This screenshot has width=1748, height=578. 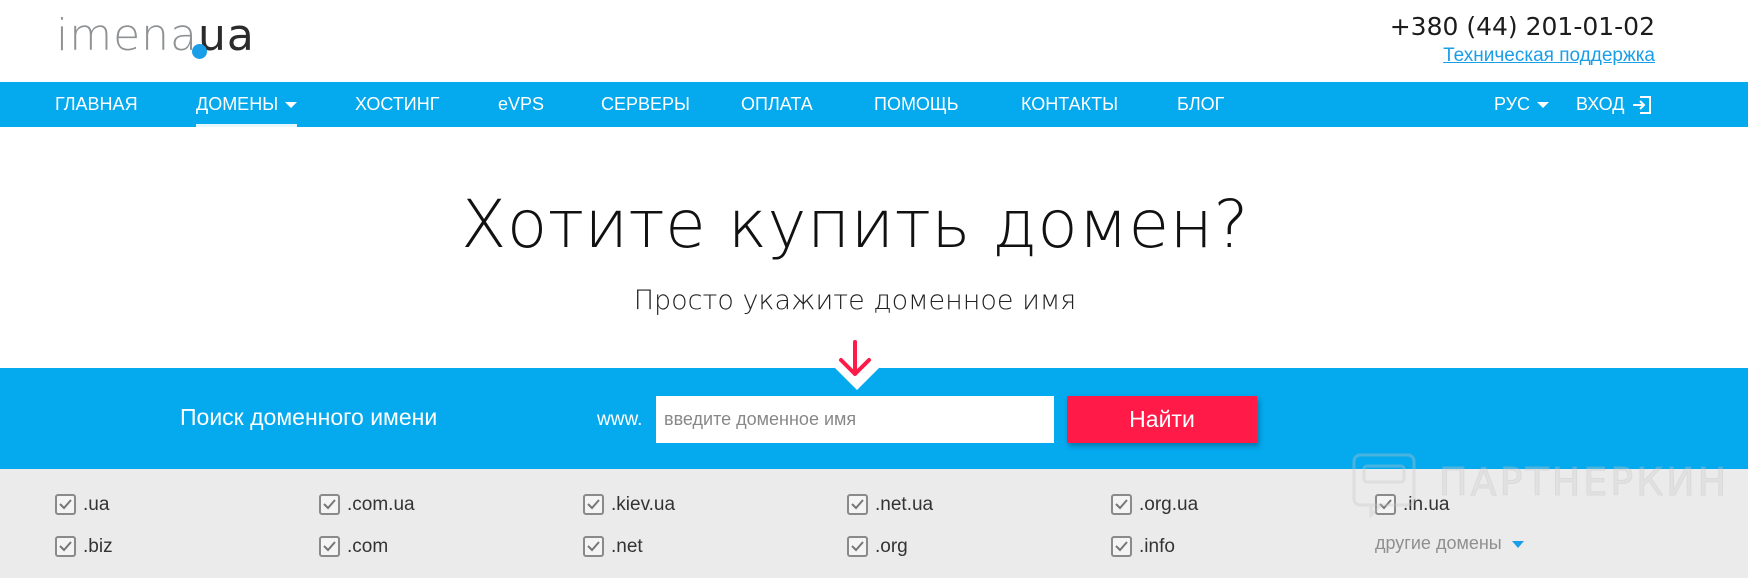 What do you see at coordinates (1512, 104) in the screenshot?
I see `language-label: РУС` at bounding box center [1512, 104].